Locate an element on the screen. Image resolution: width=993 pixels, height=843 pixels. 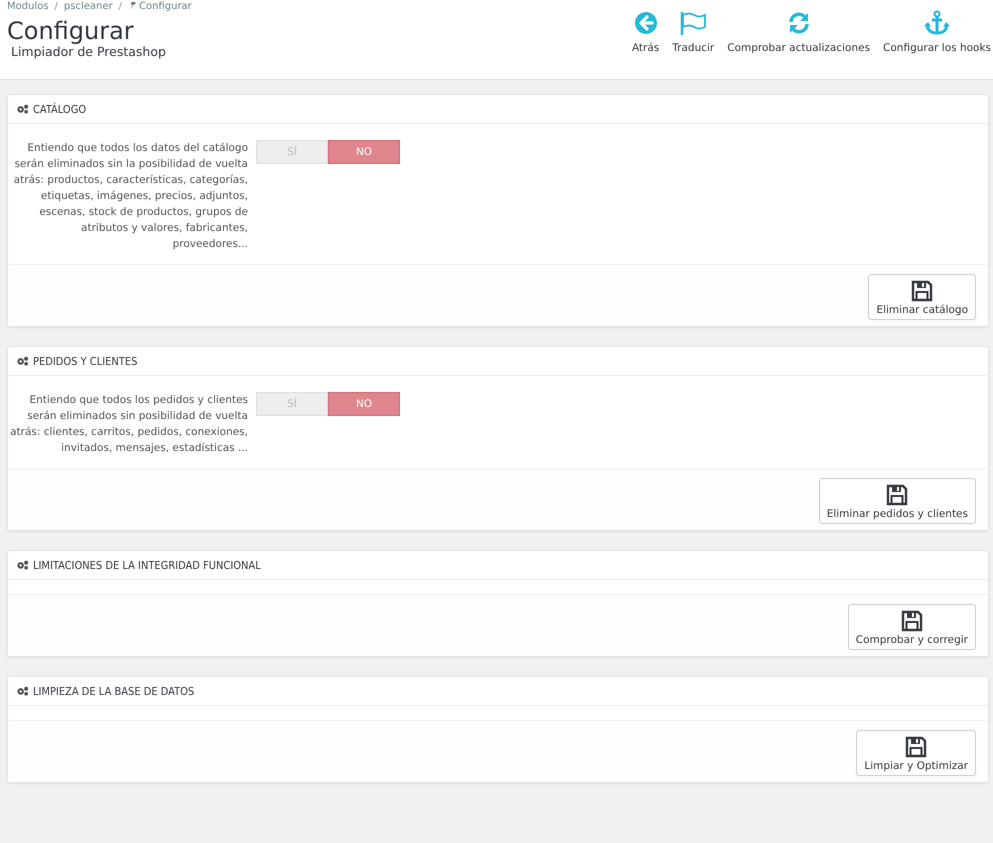
page-title: Configurar is located at coordinates (71, 31).